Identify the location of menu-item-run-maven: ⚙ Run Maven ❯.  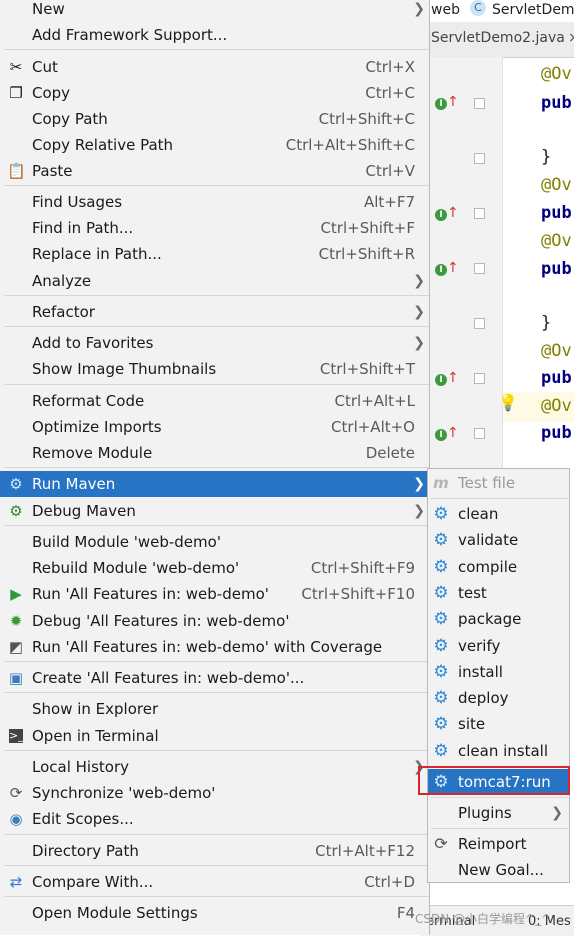
(214, 484).